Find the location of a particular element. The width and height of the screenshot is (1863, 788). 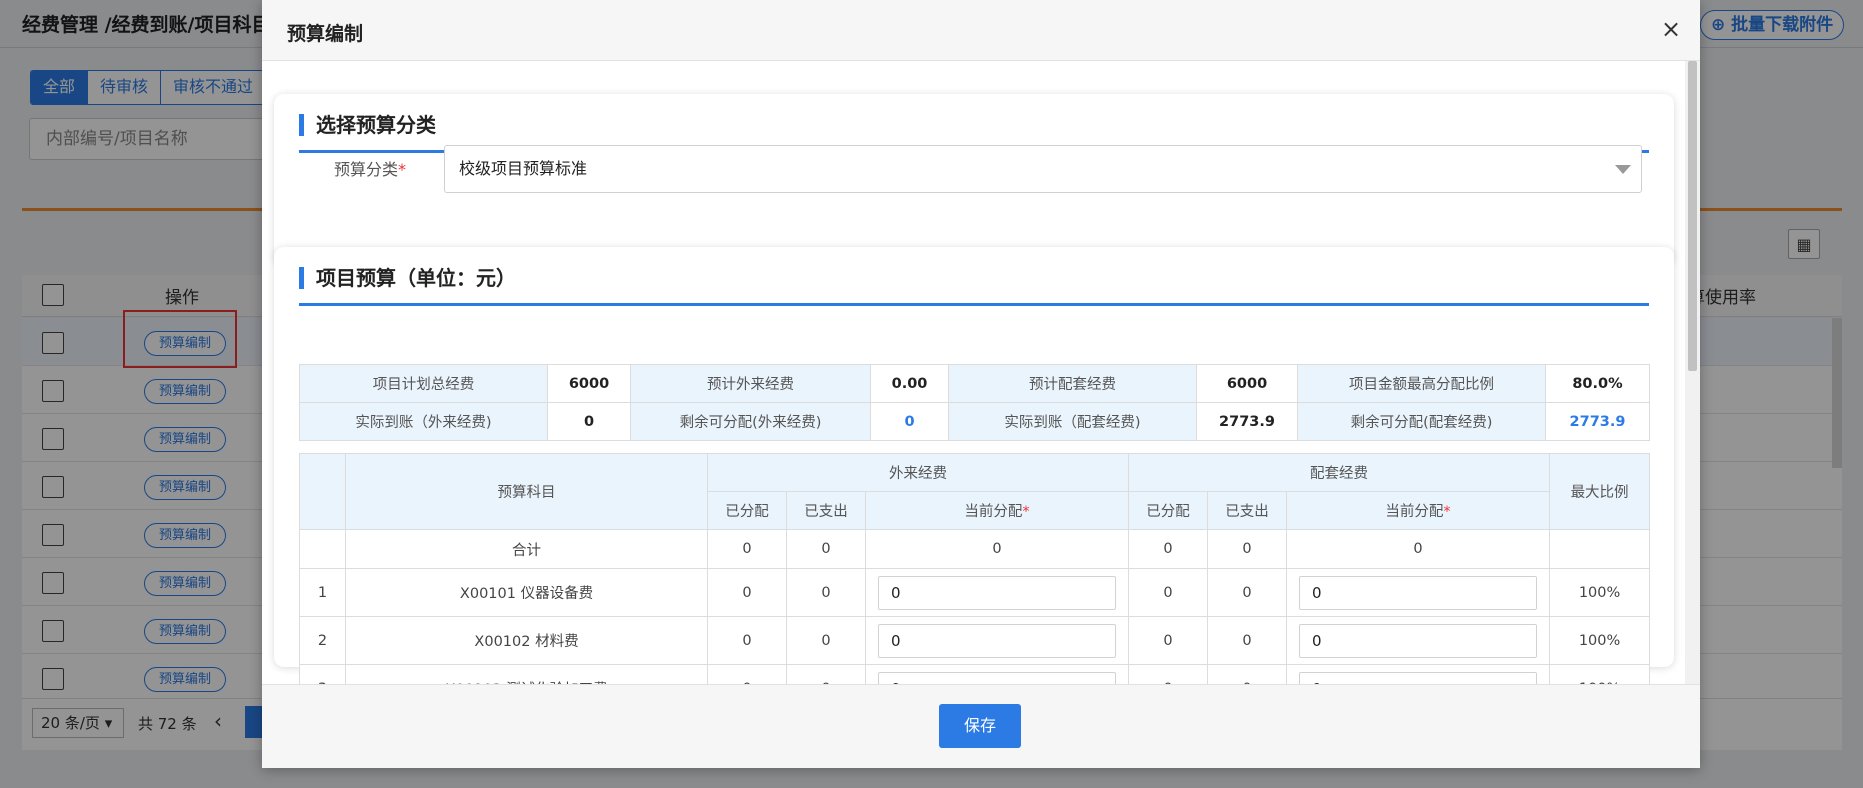

save-button: 保存 is located at coordinates (980, 726).